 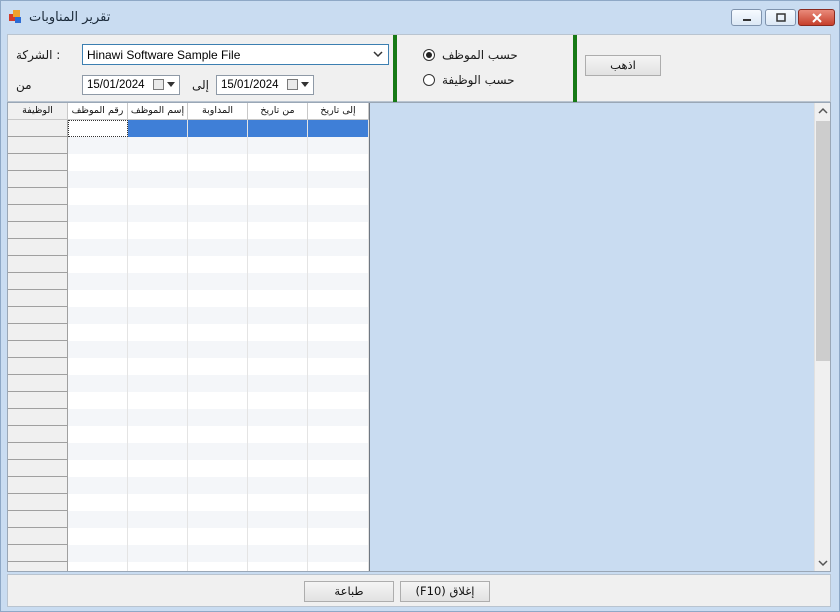 I want to click on company-select: Hinawi Software Sample File, so click(x=235, y=54).